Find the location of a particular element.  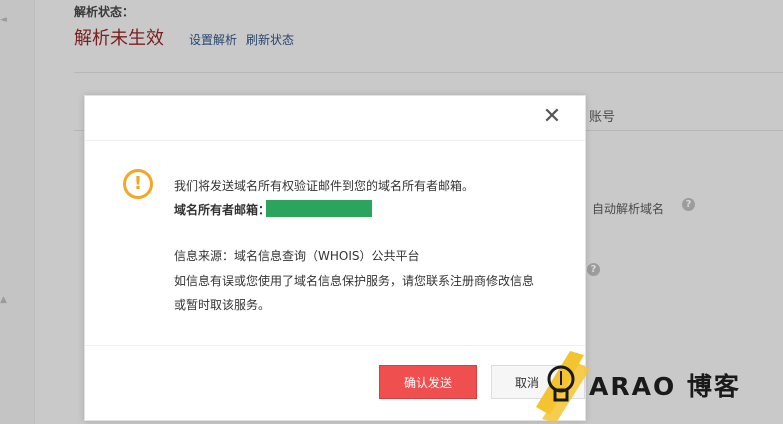

lightbulb-icon is located at coordinates (563, 387).